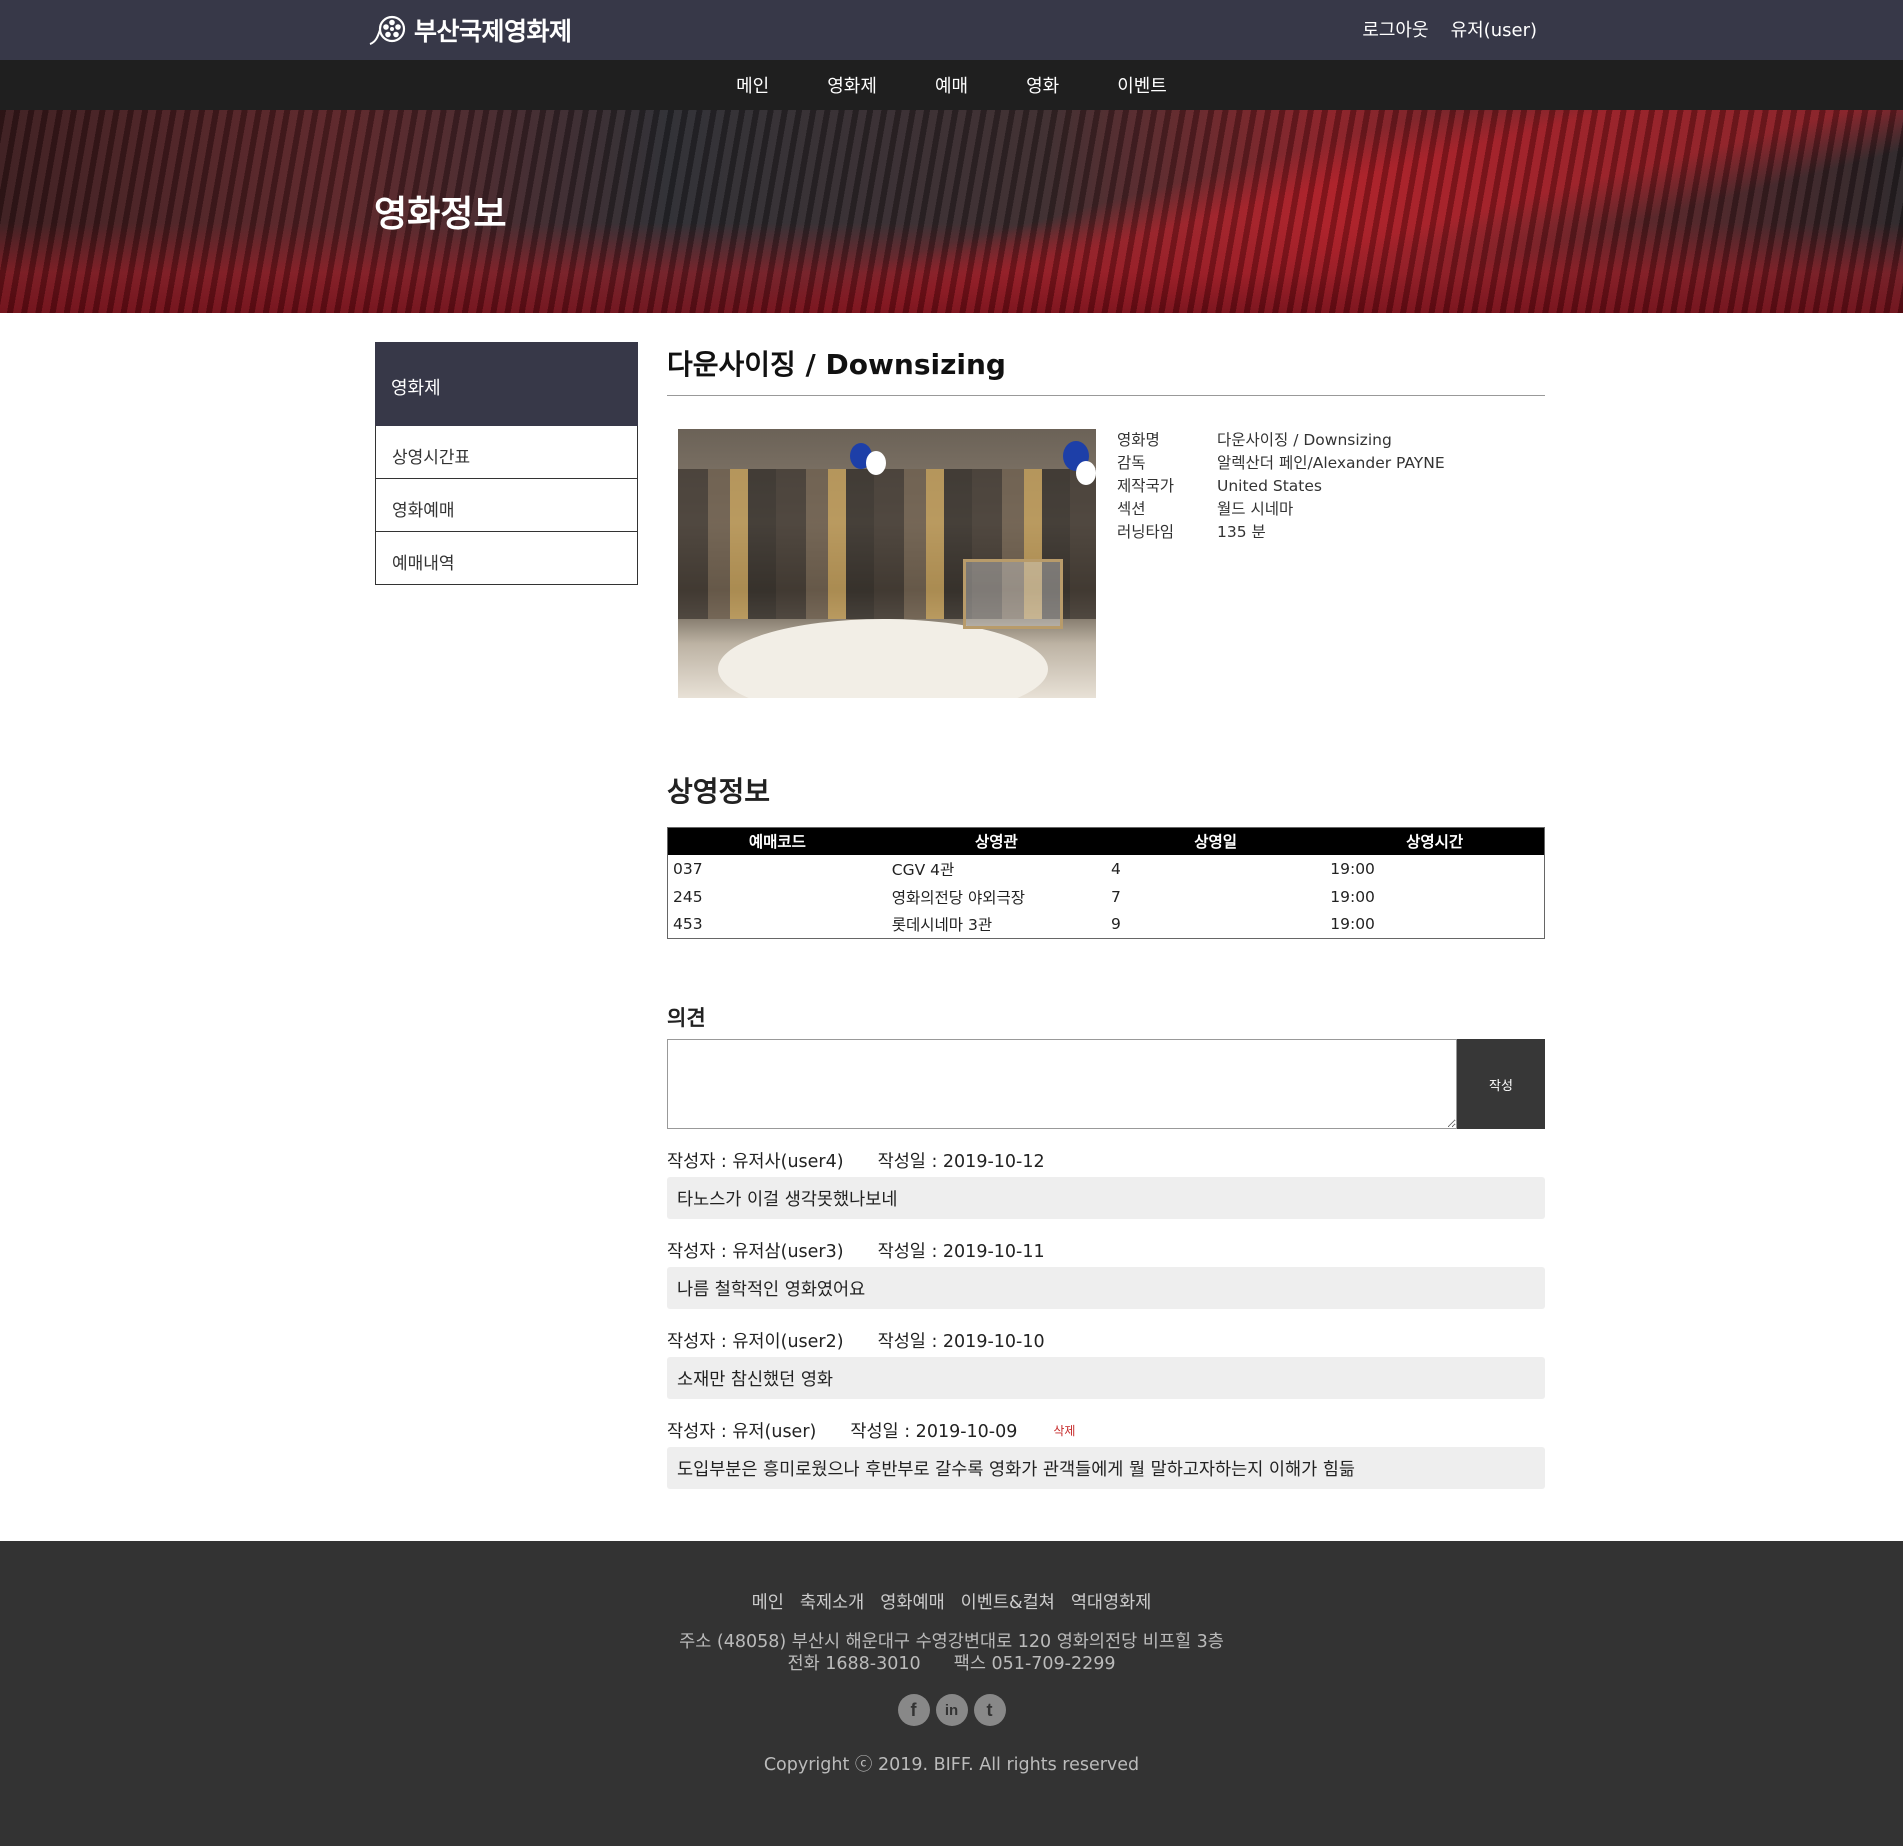 This screenshot has width=1903, height=1846. I want to click on twitter-icon: t, so click(989, 1710).